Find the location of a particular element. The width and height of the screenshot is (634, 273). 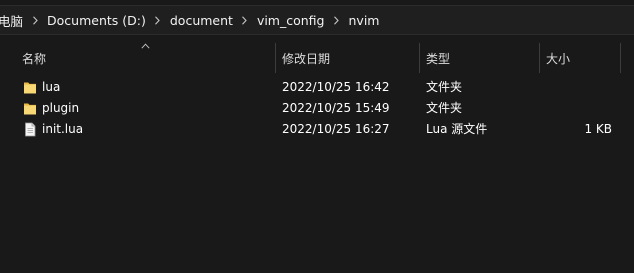

column-header-size: 大小 is located at coordinates (580, 58).